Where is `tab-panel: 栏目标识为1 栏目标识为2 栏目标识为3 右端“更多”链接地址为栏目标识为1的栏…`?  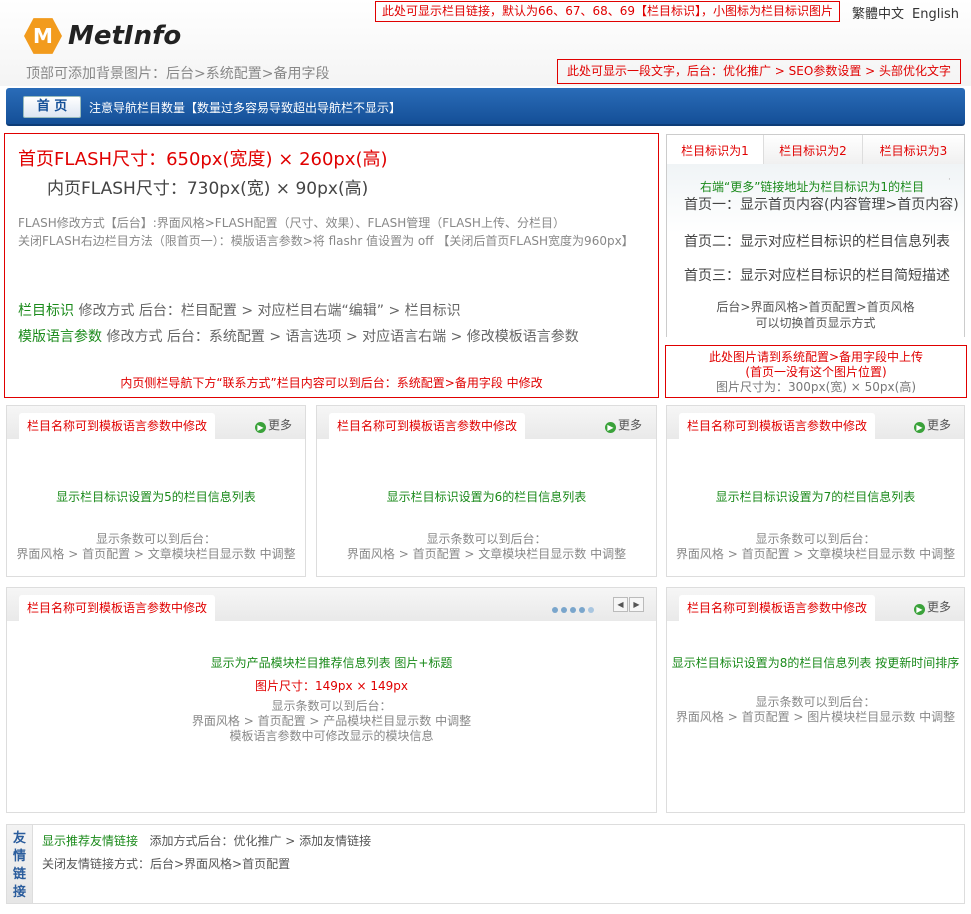
tab-panel: 栏目标识为1 栏目标识为2 栏目标识为3 右端“更多”链接地址为栏目标识为1的栏… is located at coordinates (815, 235).